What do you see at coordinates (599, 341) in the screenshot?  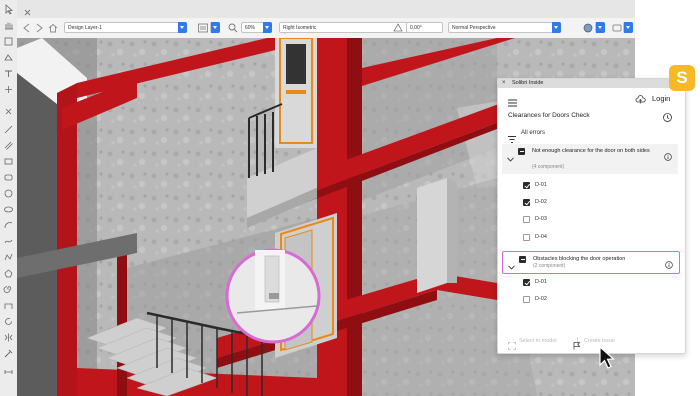 I see `create-issue-label: Create issue` at bounding box center [599, 341].